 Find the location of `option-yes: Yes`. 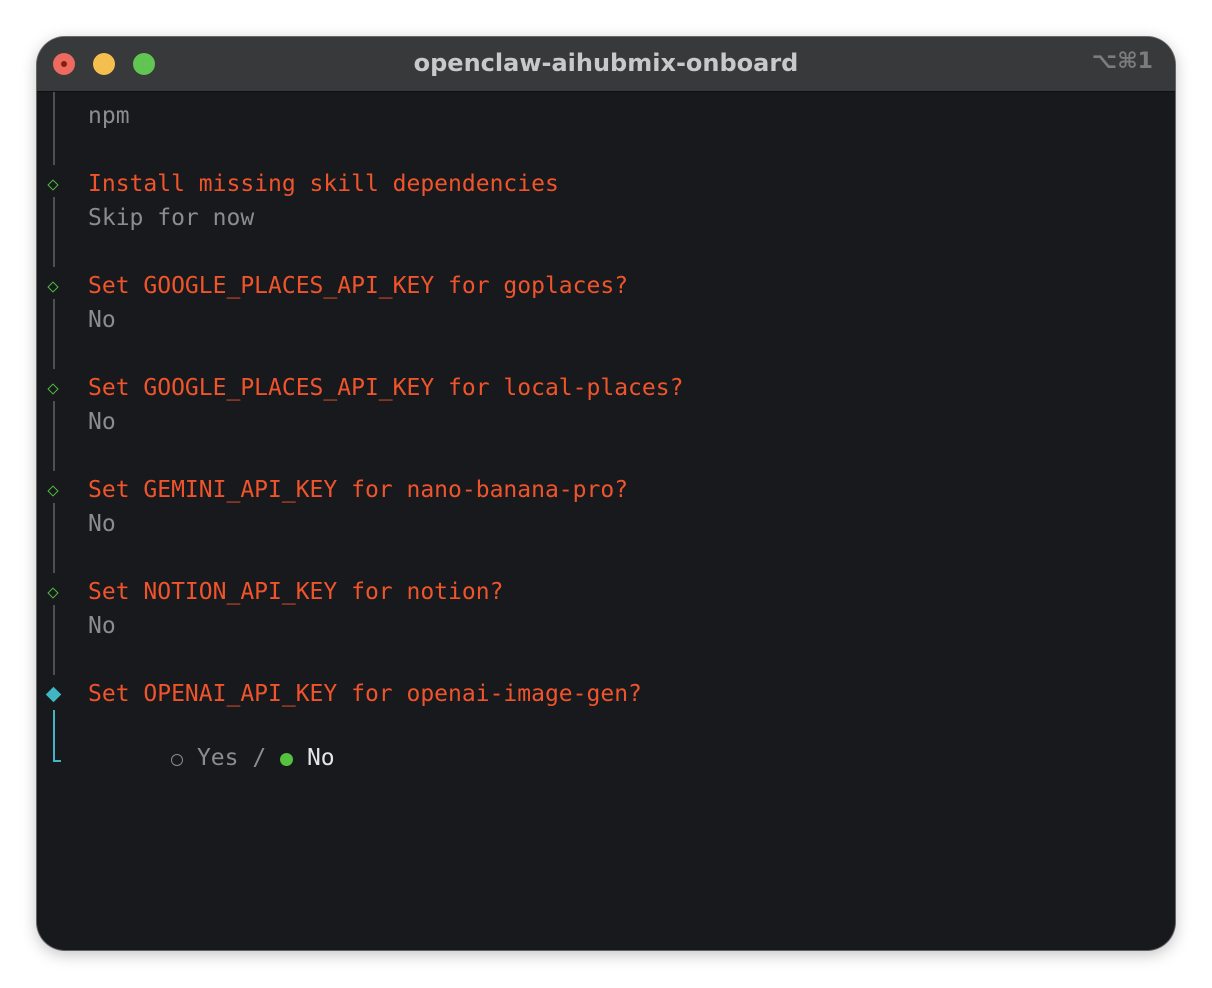

option-yes: Yes is located at coordinates (205, 758).